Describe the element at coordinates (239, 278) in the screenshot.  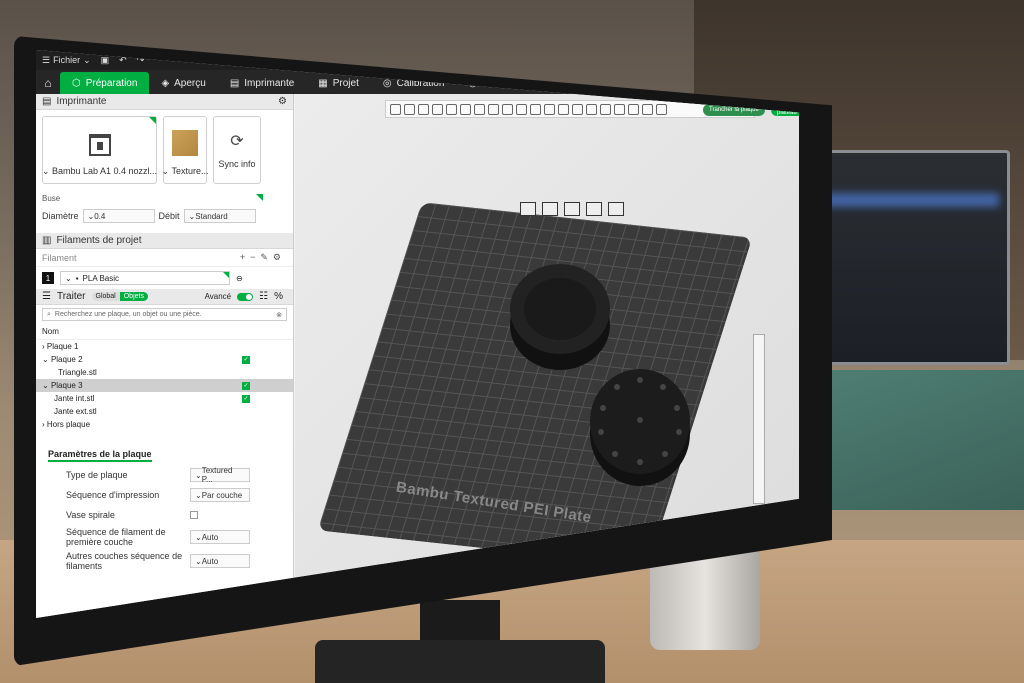
I see `minus-circle-icon: ⊖` at that location.